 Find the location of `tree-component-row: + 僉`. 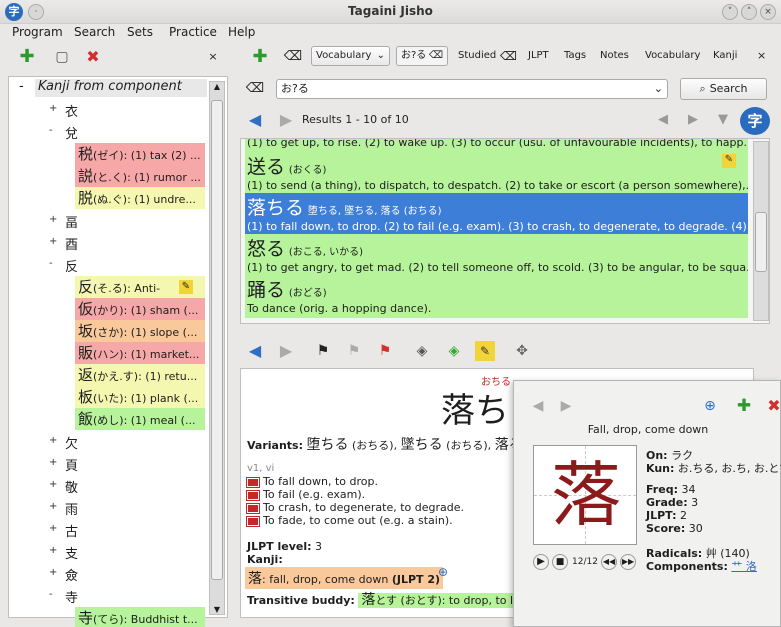

tree-component-row: + 僉 is located at coordinates (104, 574).